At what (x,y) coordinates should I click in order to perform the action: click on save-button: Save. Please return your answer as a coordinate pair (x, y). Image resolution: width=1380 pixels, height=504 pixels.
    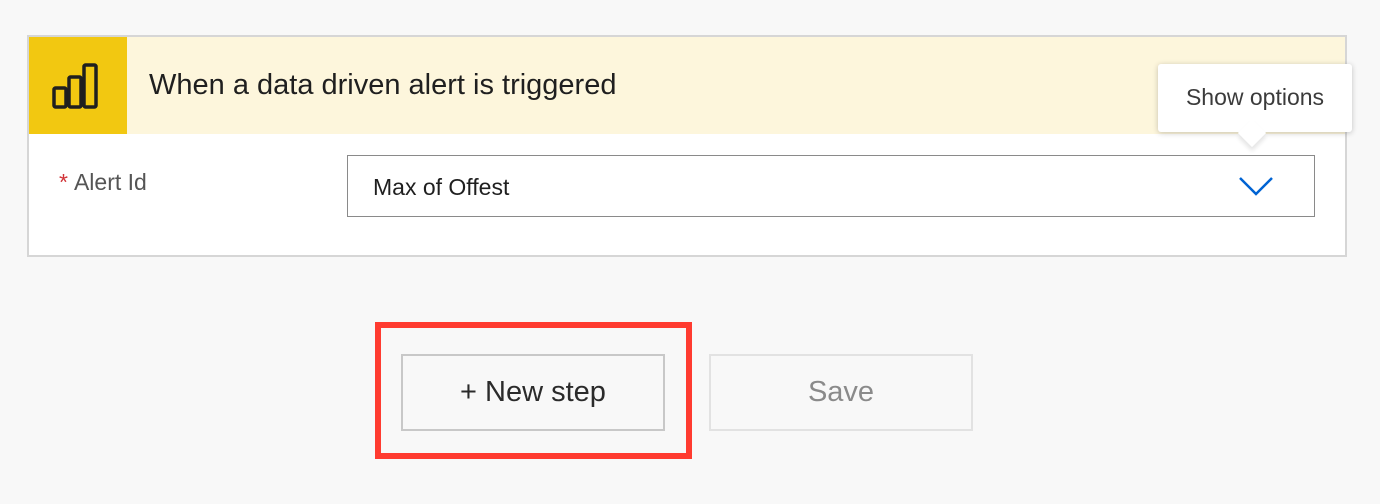
    Looking at the image, I should click on (841, 392).